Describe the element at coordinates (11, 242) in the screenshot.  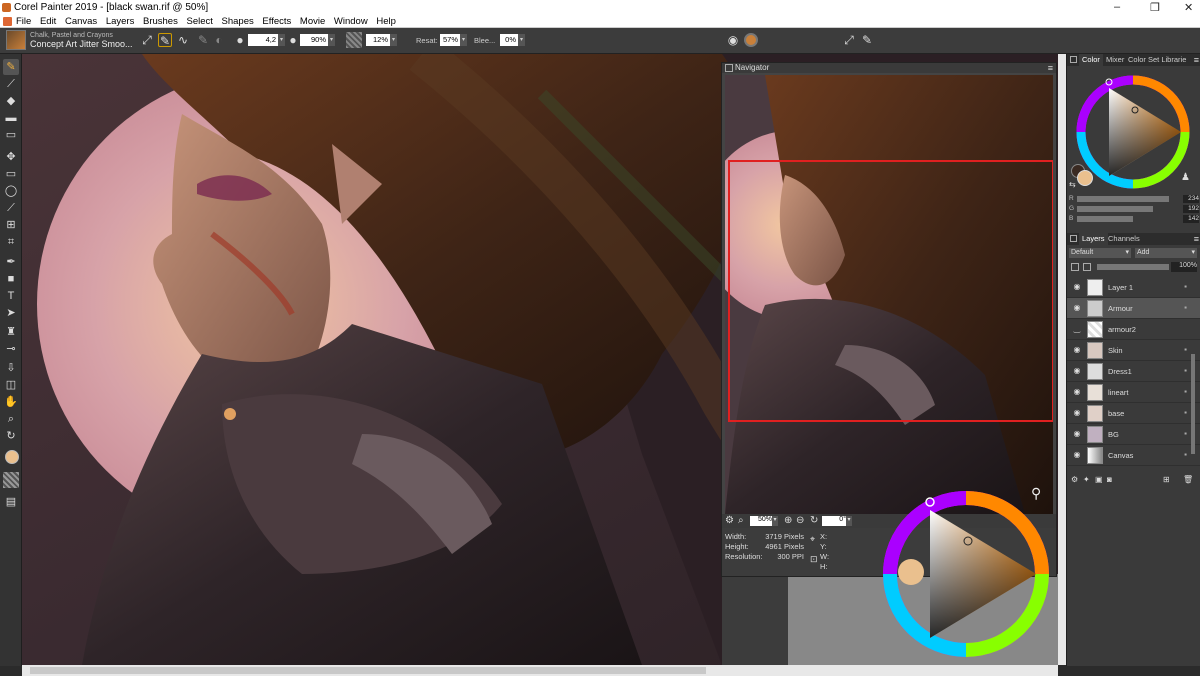
I see `crop-icon: ⌗` at that location.